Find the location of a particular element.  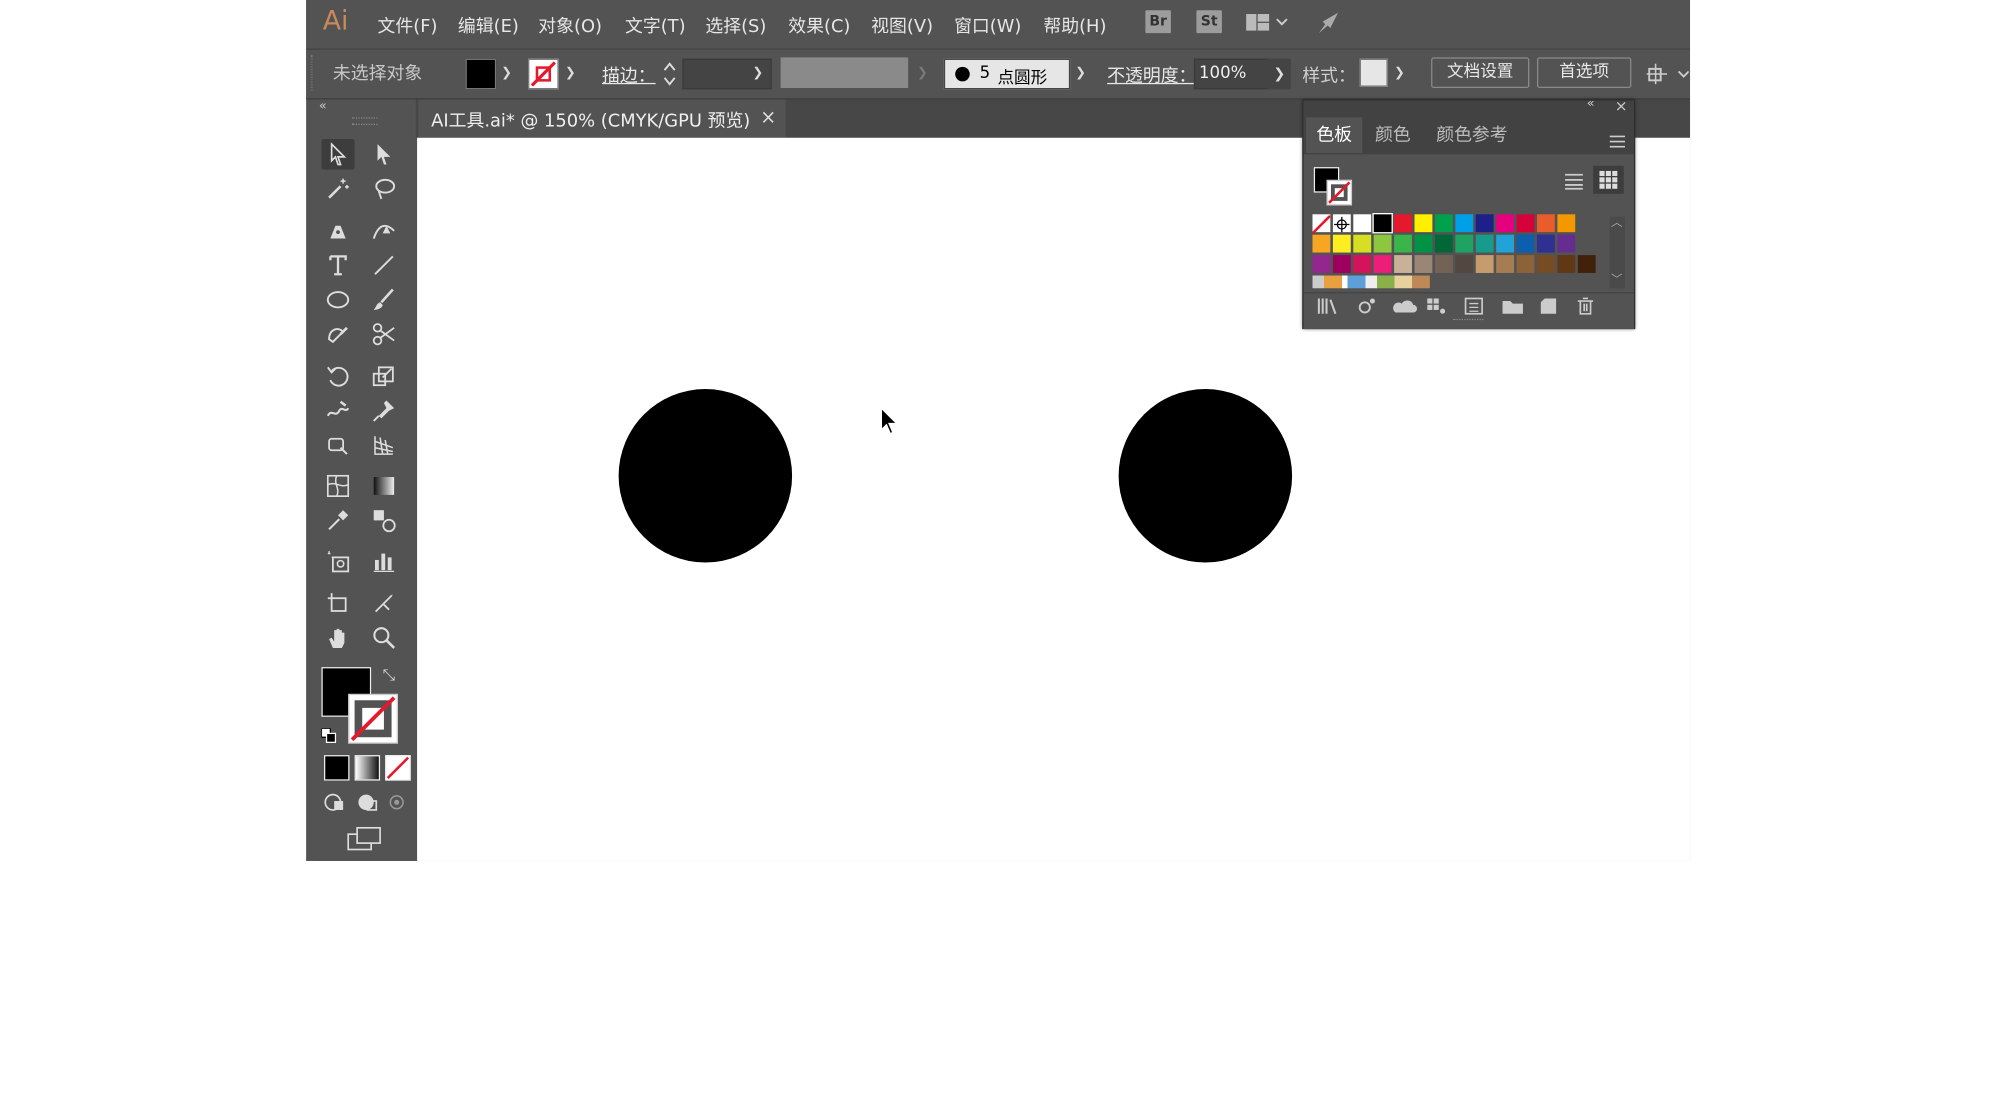

brush-definition: ● 5 点圆形 is located at coordinates (1007, 74).